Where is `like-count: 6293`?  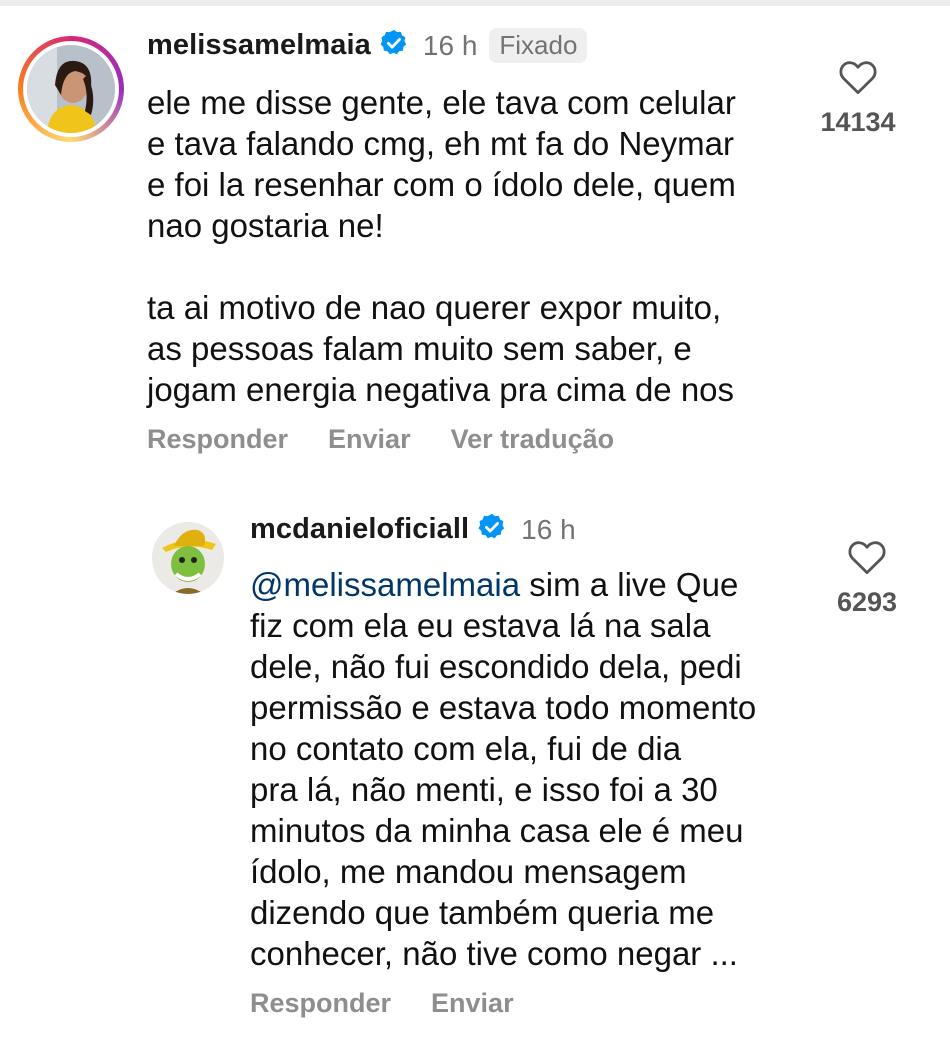
like-count: 6293 is located at coordinates (867, 602).